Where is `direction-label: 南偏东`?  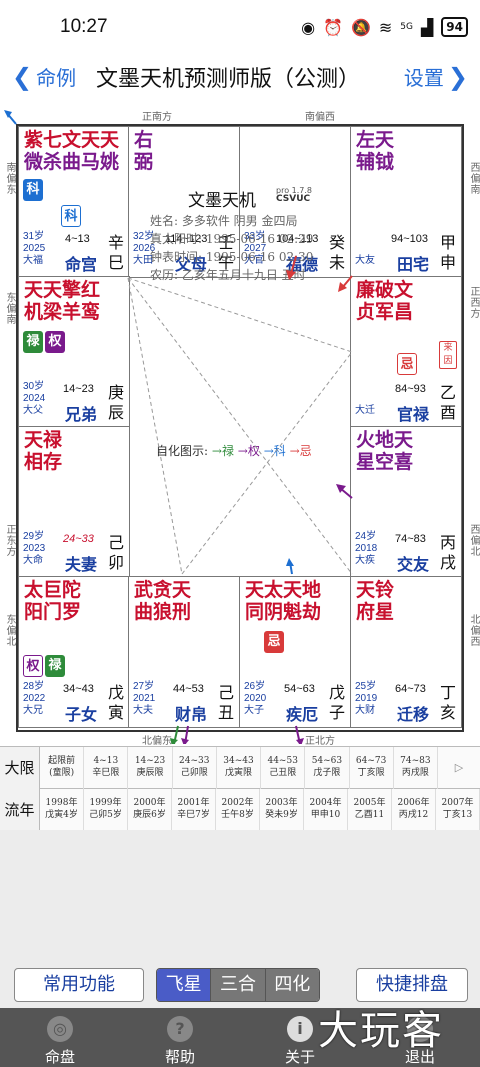 direction-label: 南偏东 is located at coordinates (9, 178).